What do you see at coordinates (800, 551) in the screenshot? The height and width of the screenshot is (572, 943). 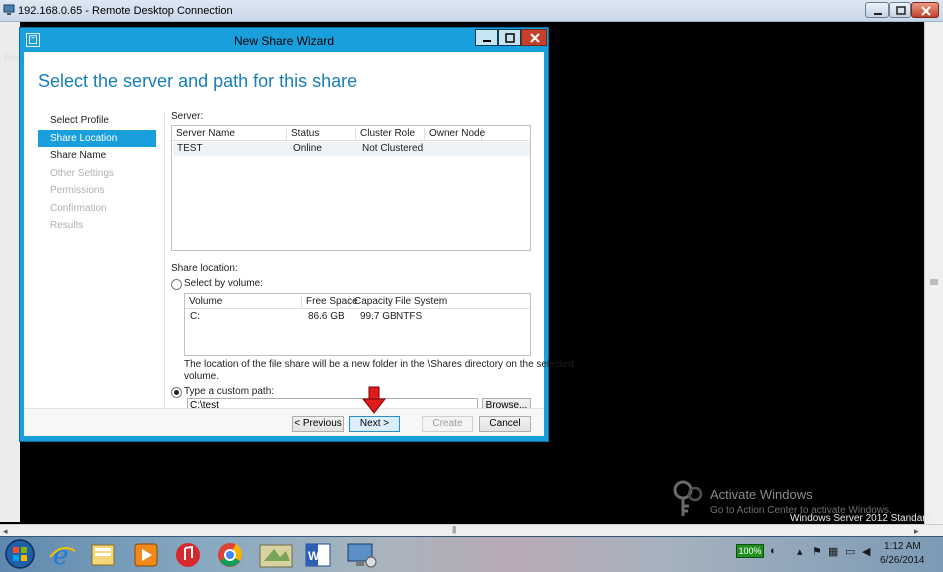 I see `show-hidden-icons-icon: ▴` at bounding box center [800, 551].